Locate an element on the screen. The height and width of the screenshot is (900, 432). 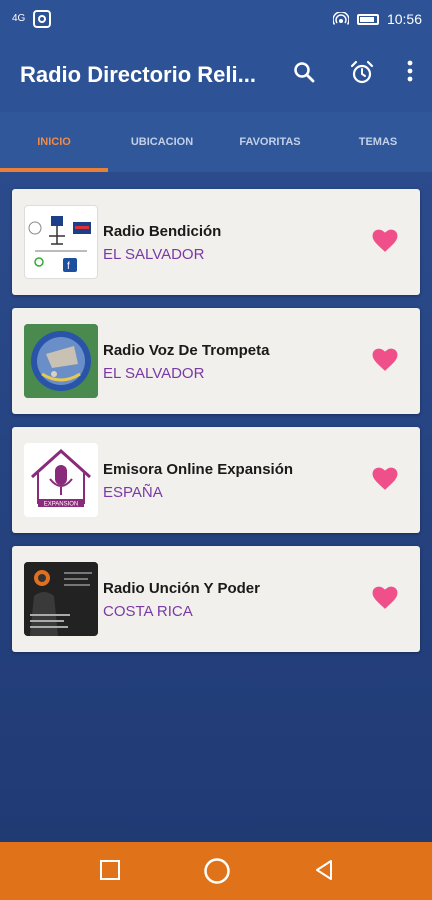
search-icon is located at coordinates (304, 76).